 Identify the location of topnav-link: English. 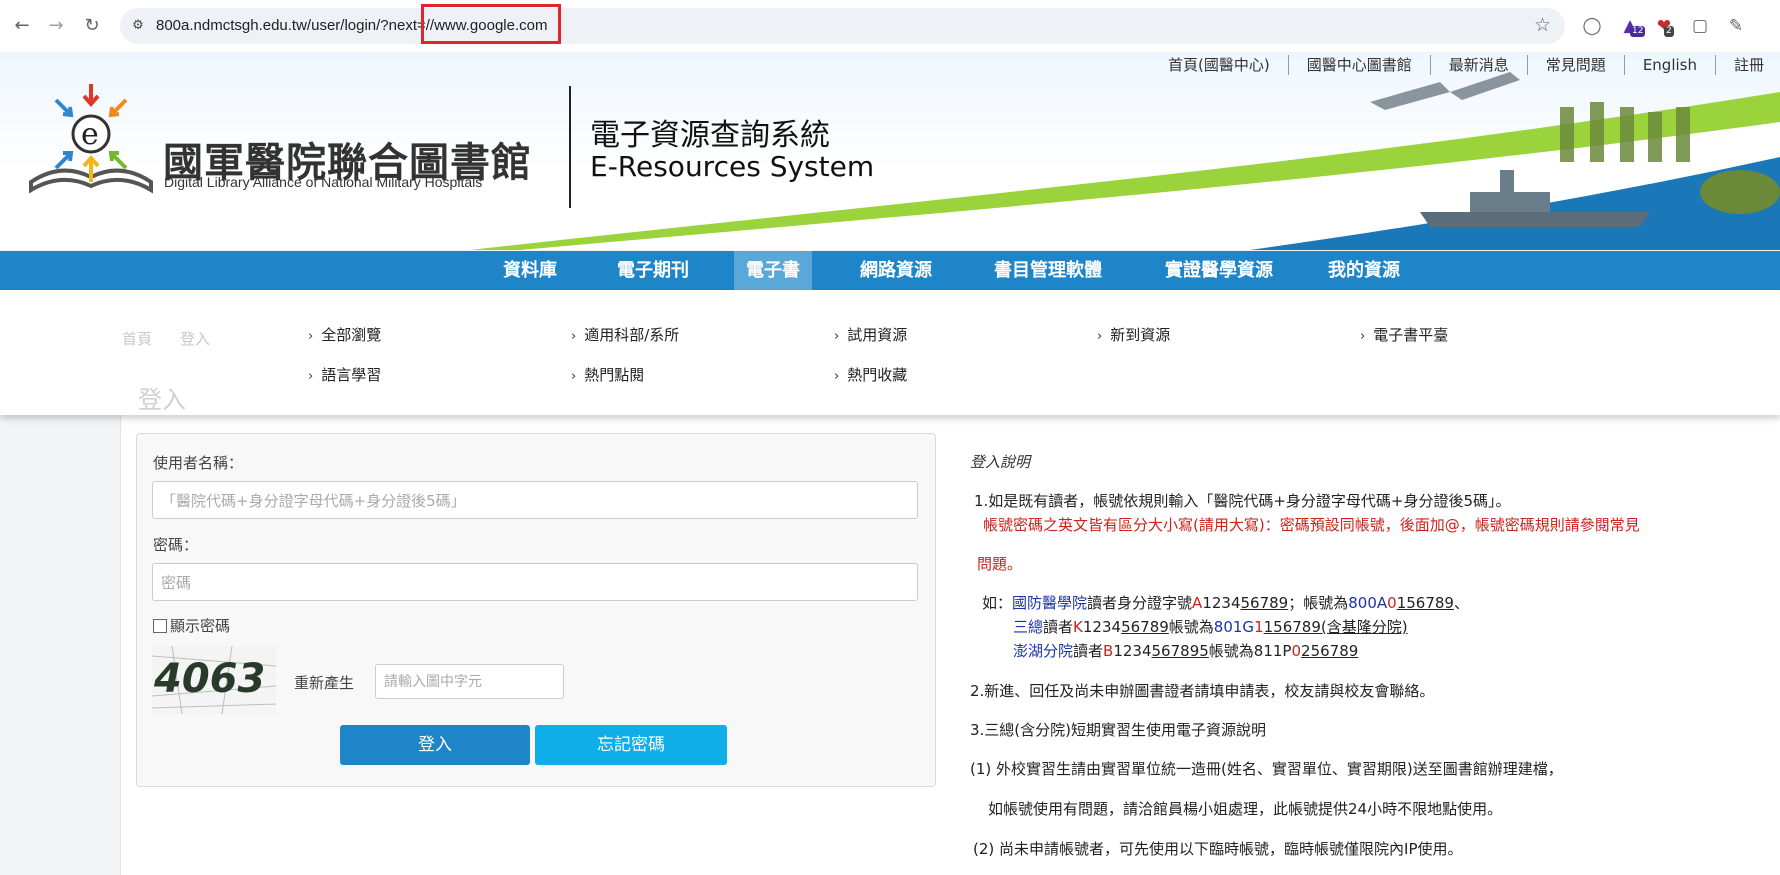
(1670, 65).